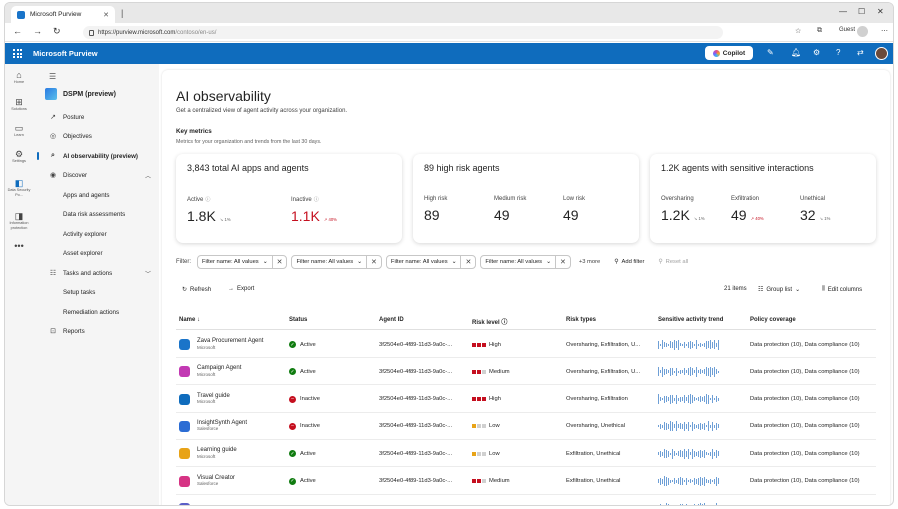 Image resolution: width=898 pixels, height=509 pixels. Describe the element at coordinates (816, 52) in the screenshot. I see `settings-gear-icon: ⚙` at that location.